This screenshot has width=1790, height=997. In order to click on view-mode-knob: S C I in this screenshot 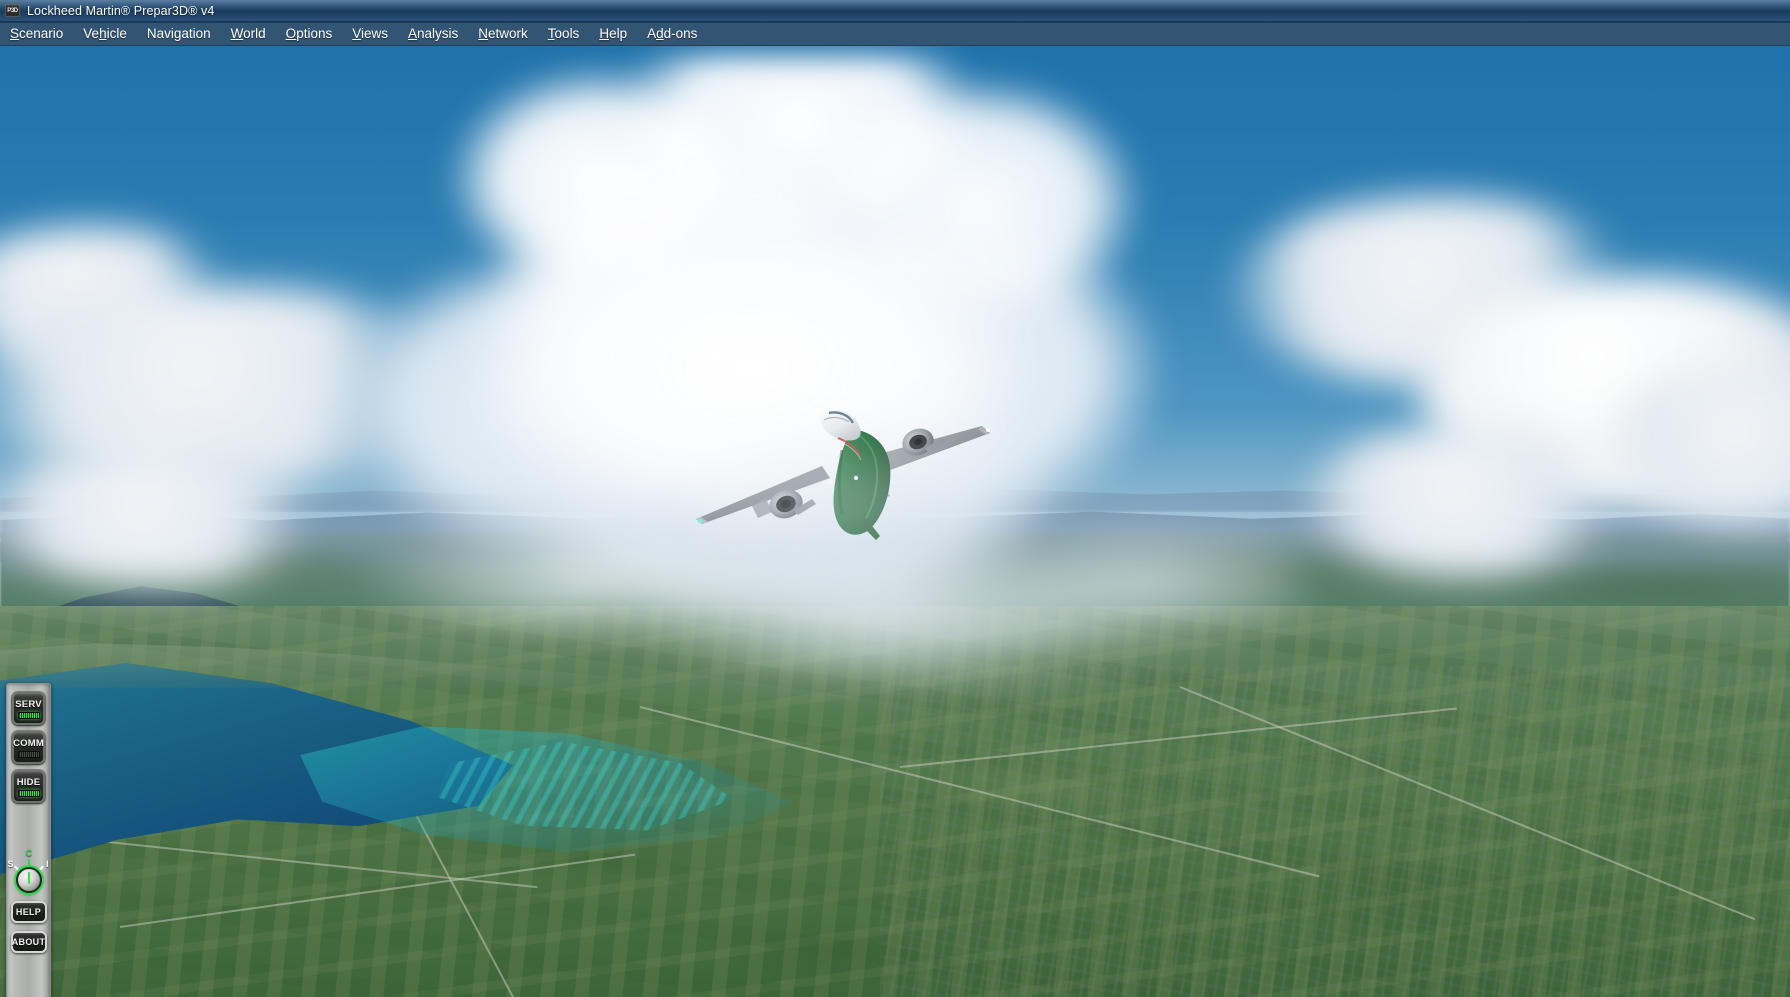, I will do `click(29, 870)`.